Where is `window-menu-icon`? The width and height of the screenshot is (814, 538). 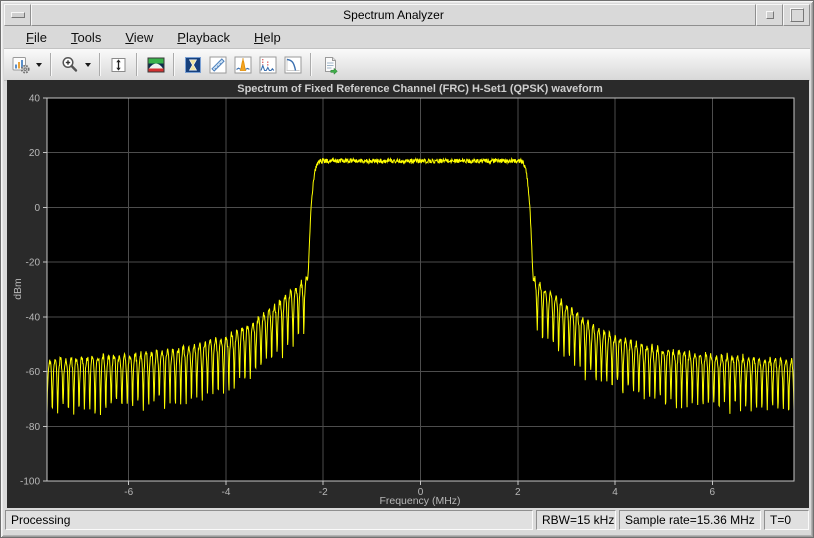 window-menu-icon is located at coordinates (17, 15).